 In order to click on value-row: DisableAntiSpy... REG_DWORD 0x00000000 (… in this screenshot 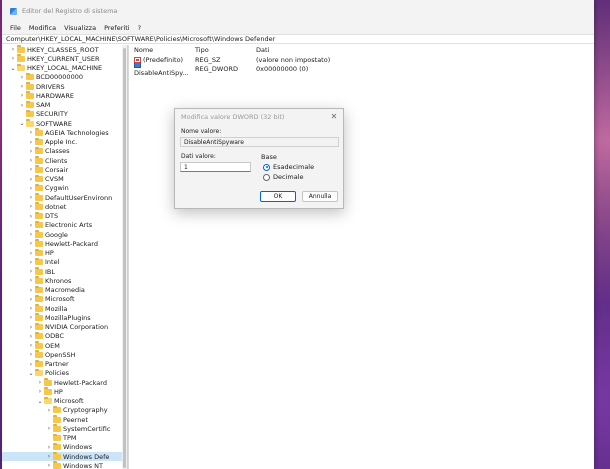, I will do `click(361, 69)`.